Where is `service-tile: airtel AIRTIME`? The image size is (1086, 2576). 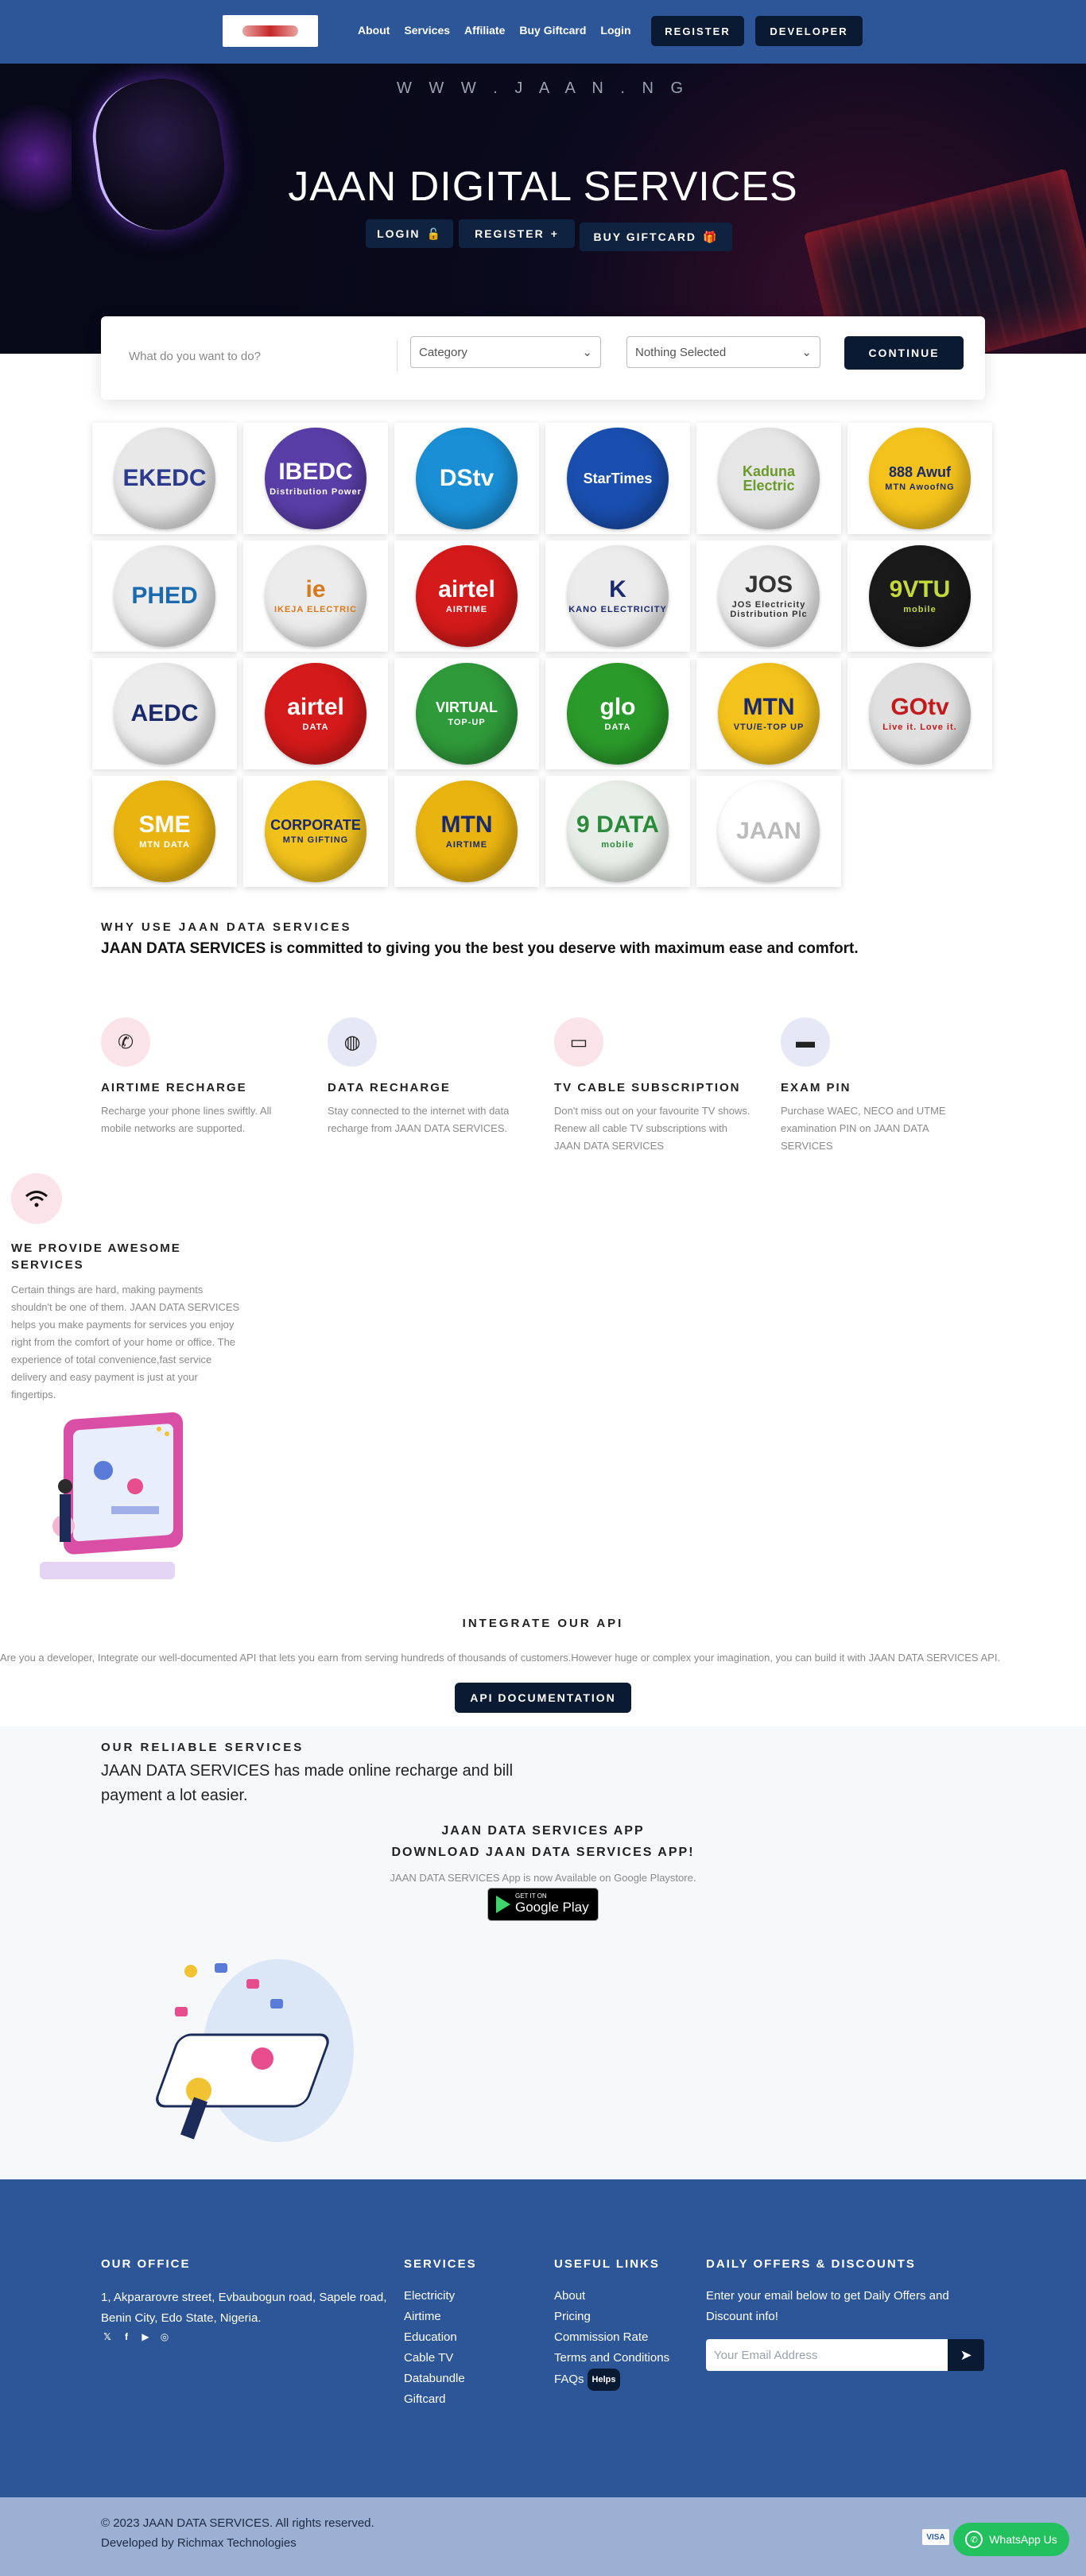 service-tile: airtel AIRTIME is located at coordinates (466, 596).